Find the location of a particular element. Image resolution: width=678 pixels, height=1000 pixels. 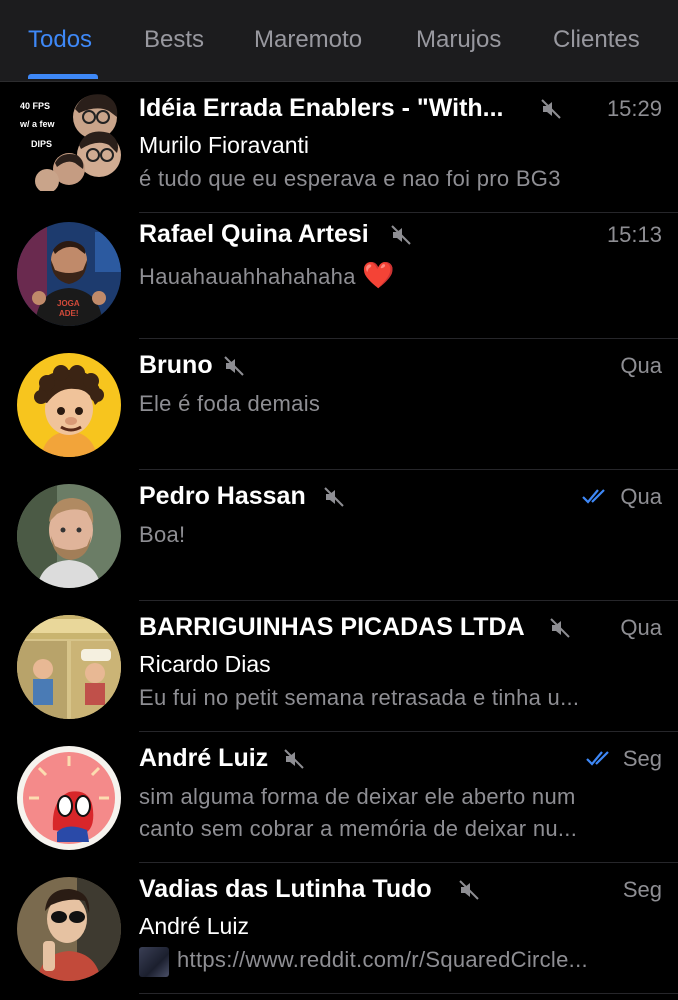

tab-todos: Todos is located at coordinates (60, 40).